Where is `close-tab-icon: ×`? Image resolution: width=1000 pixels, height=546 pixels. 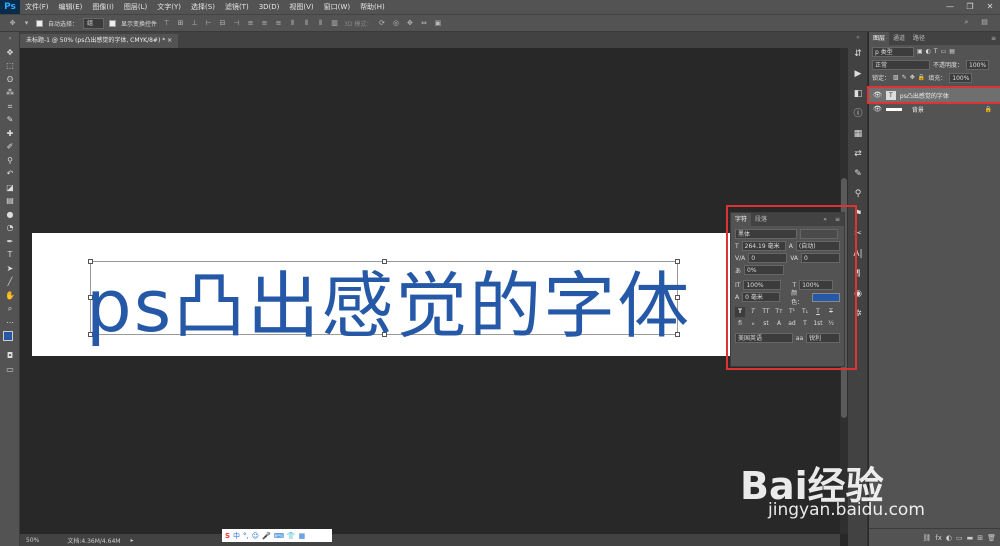
close-tab-icon: × is located at coordinates (169, 40).